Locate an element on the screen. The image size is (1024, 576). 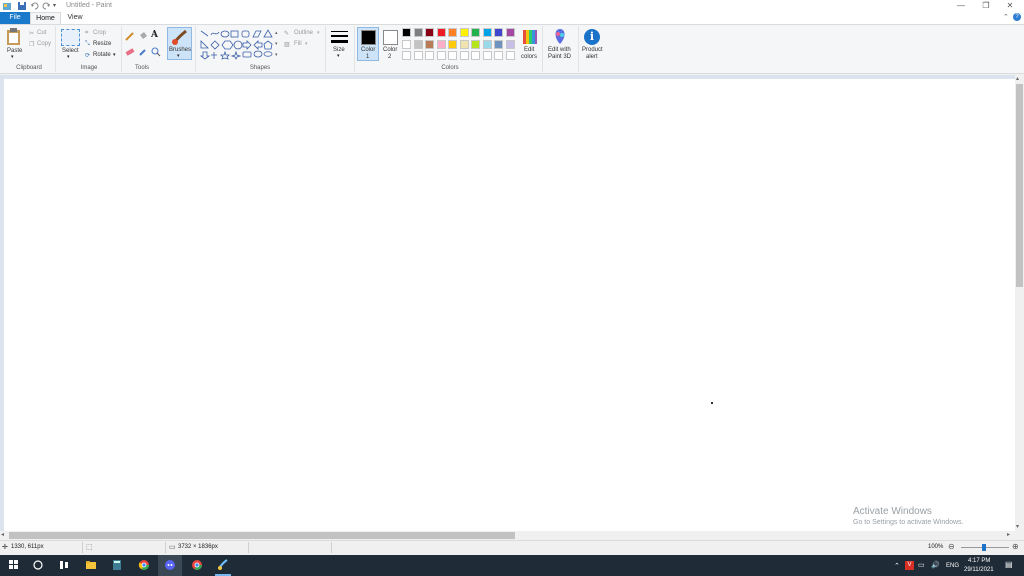
paste-icon is located at coordinates (14, 37).